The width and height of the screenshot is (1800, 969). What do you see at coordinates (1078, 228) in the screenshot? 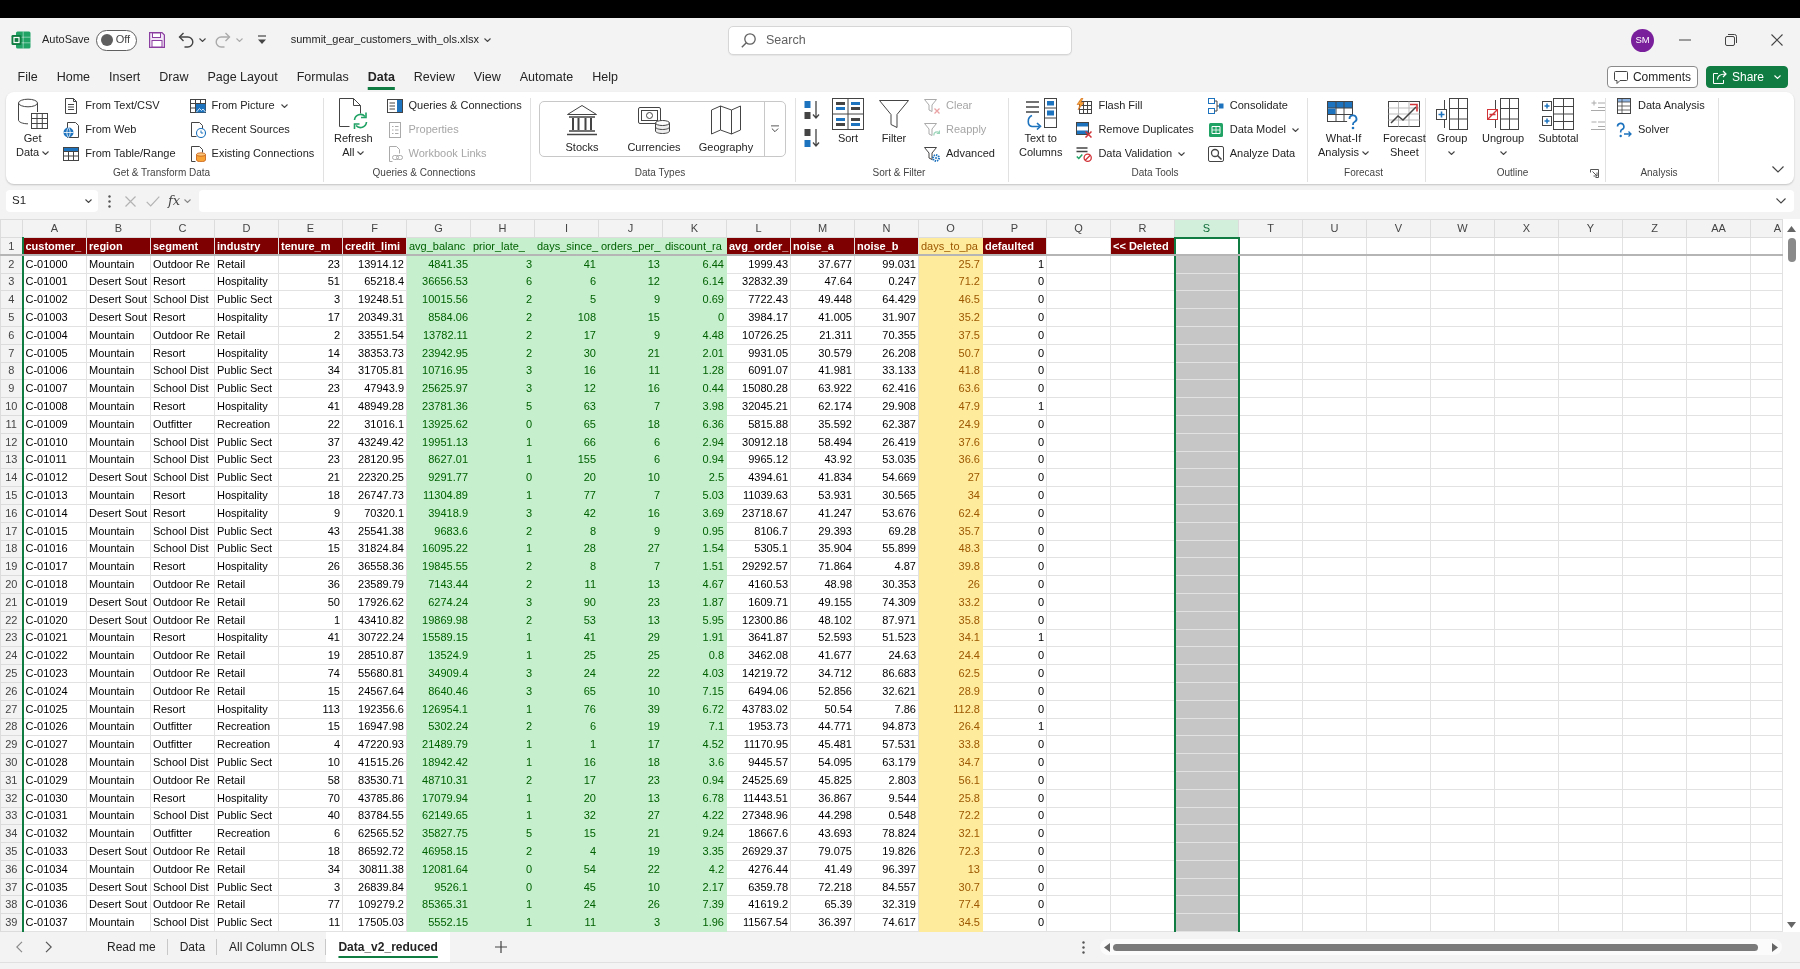
I see `column-header: Q` at bounding box center [1078, 228].